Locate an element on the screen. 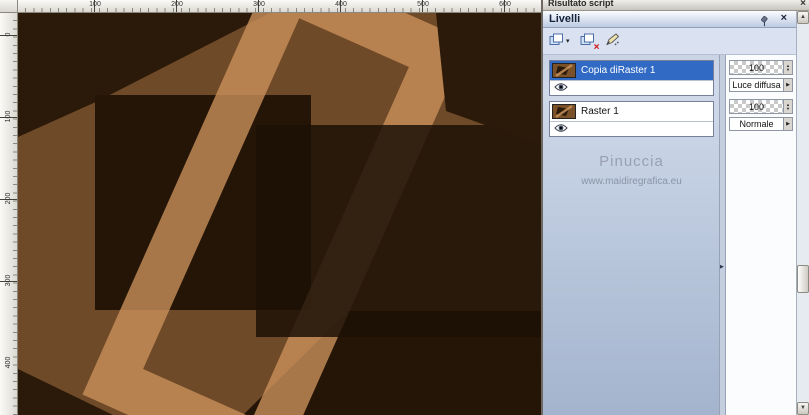 This screenshot has height=415, width=809. splitter-arrow-icon: ▶ is located at coordinates (722, 266).